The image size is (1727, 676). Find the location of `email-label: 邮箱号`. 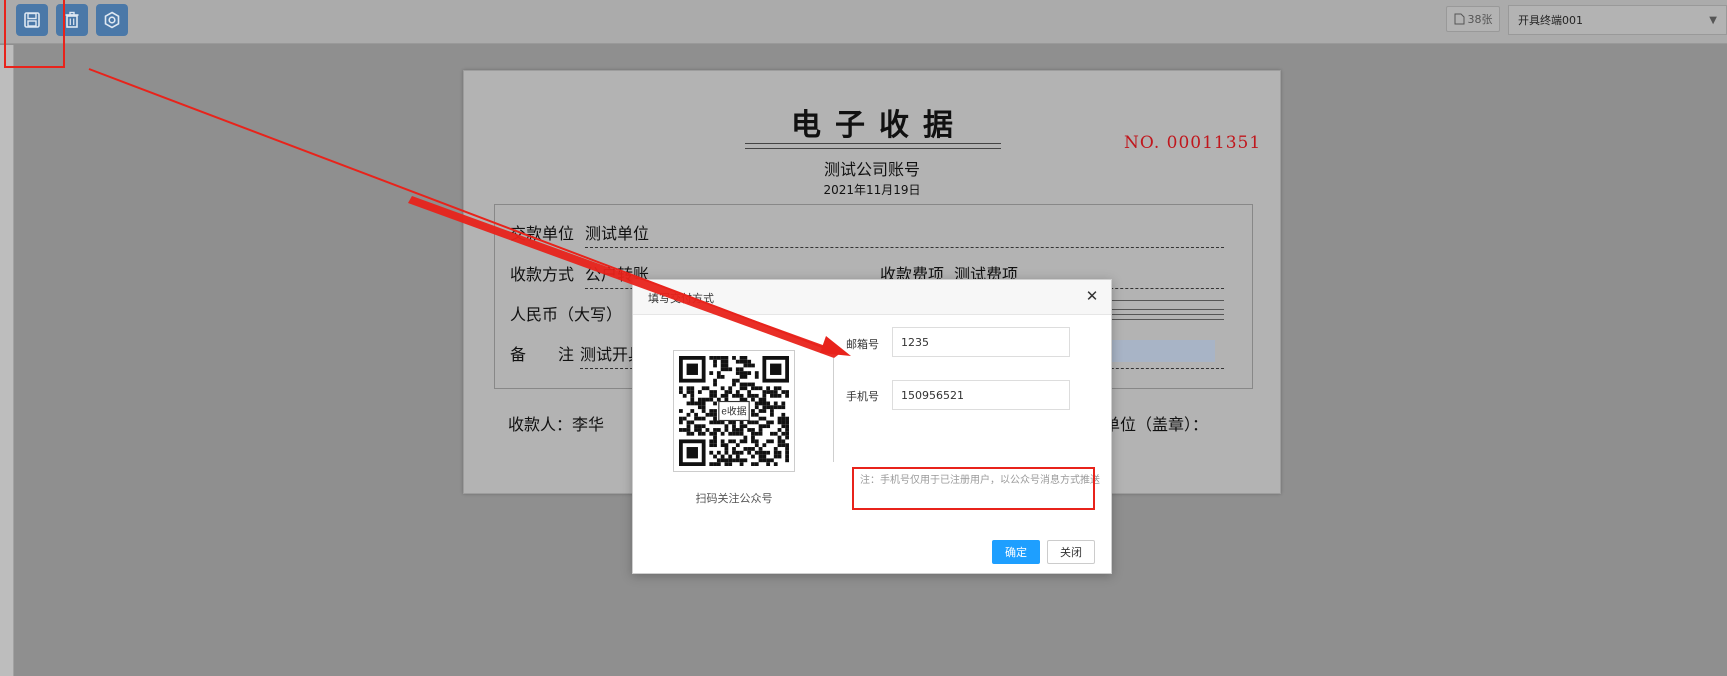

email-label: 邮箱号 is located at coordinates (862, 344).